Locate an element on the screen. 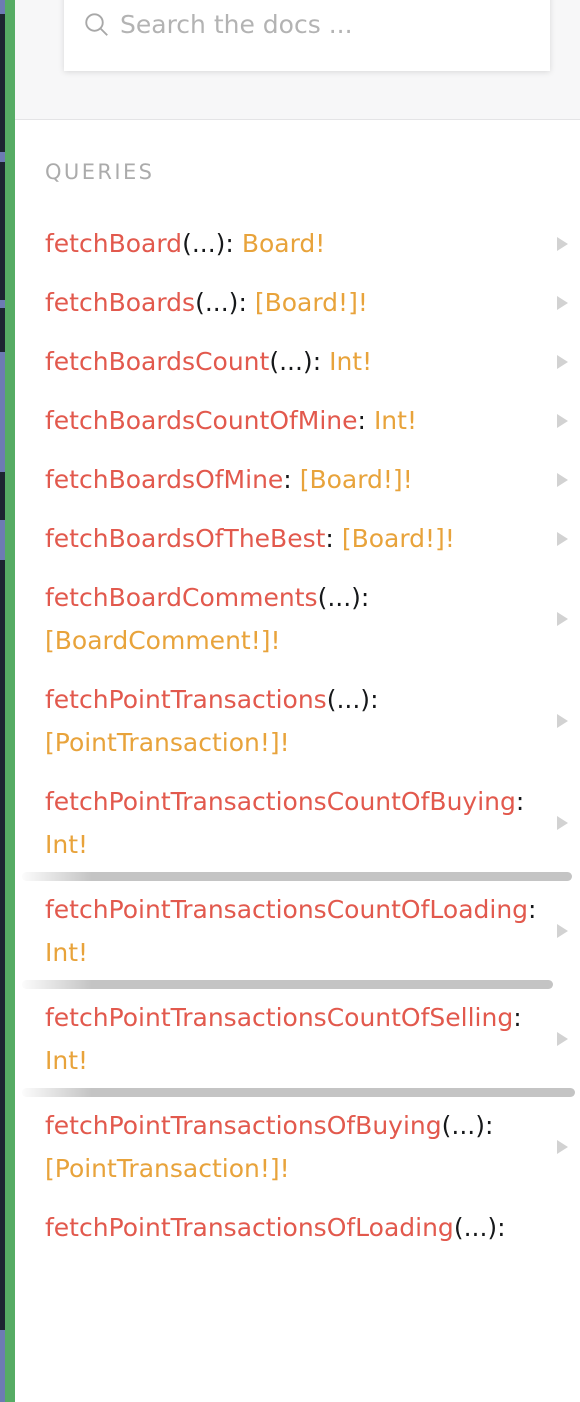  field-signature: fetchBoardsOfMine: [Board!]! is located at coordinates (312, 479).